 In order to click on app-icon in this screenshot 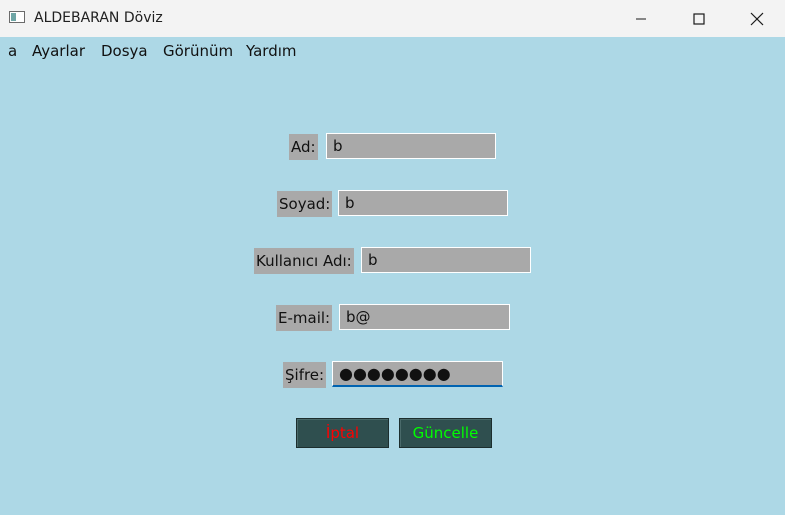, I will do `click(17, 17)`.